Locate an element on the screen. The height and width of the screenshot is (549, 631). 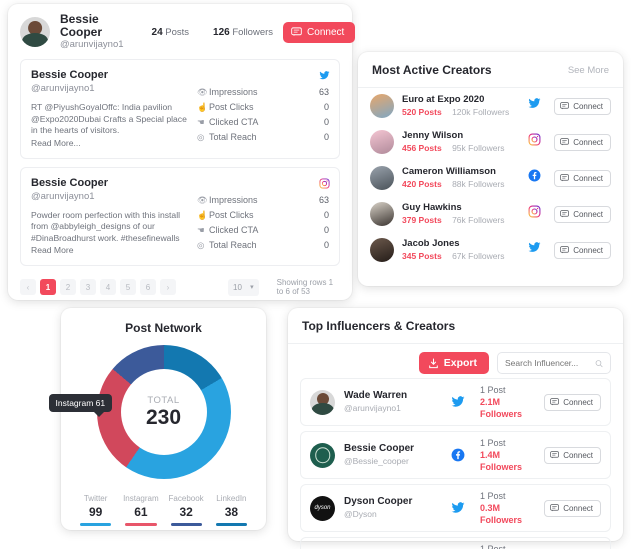
legend-value: 32 is located at coordinates (186, 512).